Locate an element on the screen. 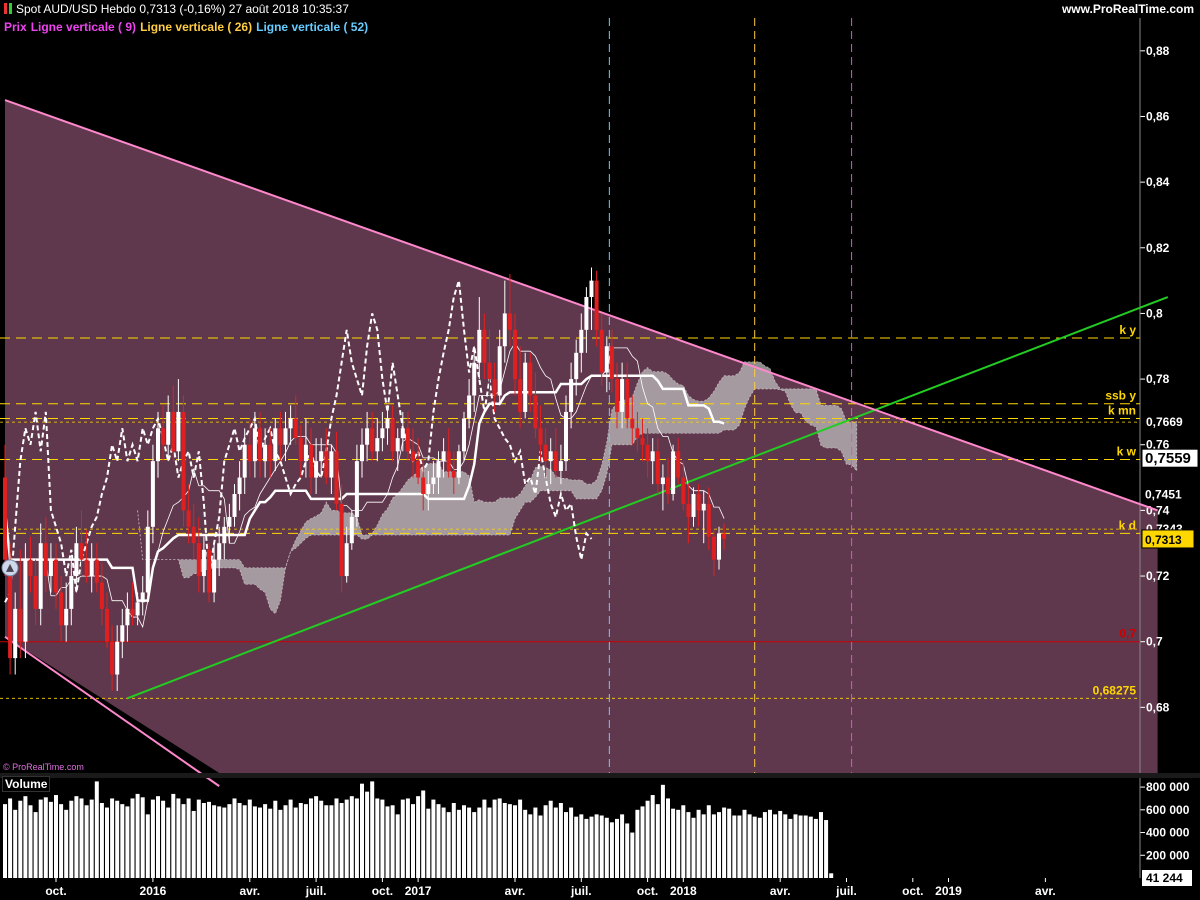  level-label: k y is located at coordinates (1127, 330).